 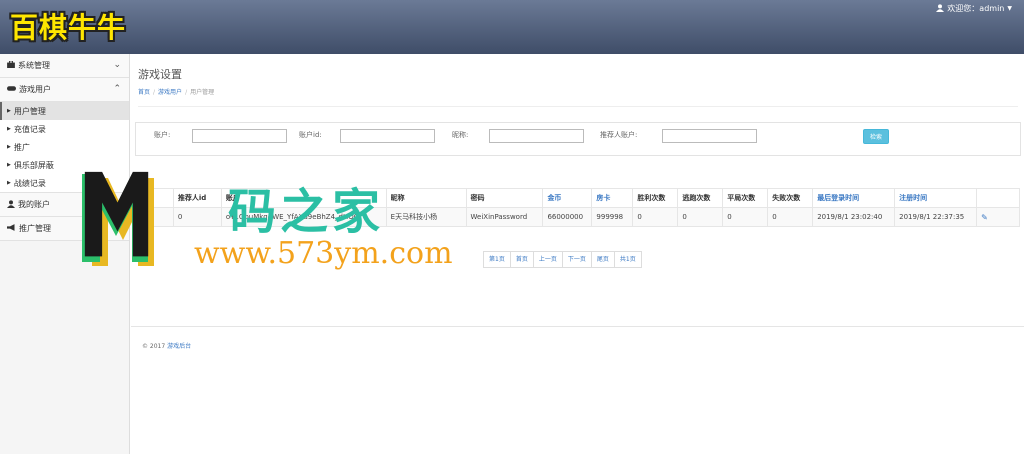 What do you see at coordinates (11, 228) in the screenshot?
I see `bullhorn-icon` at bounding box center [11, 228].